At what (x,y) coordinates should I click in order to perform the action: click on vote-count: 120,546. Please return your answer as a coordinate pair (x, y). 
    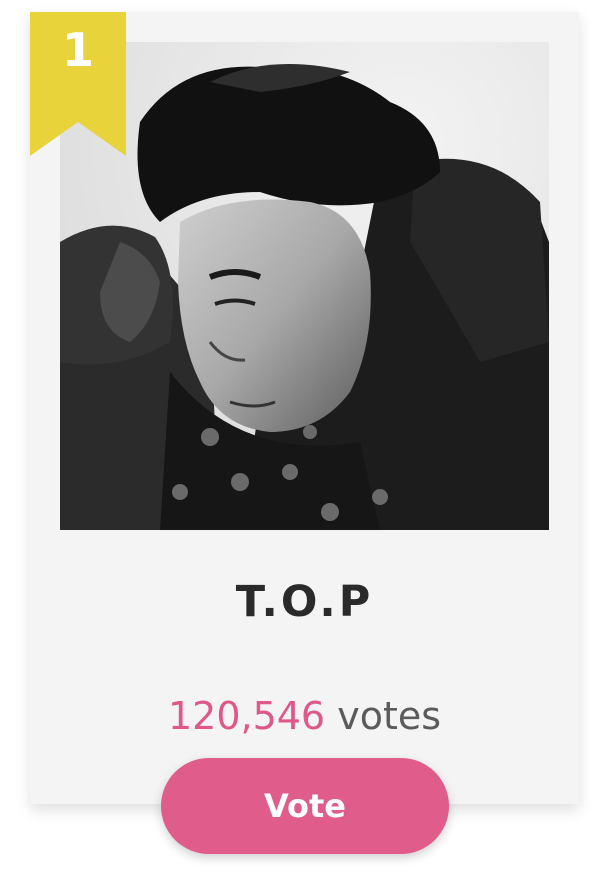
    Looking at the image, I should click on (246, 716).